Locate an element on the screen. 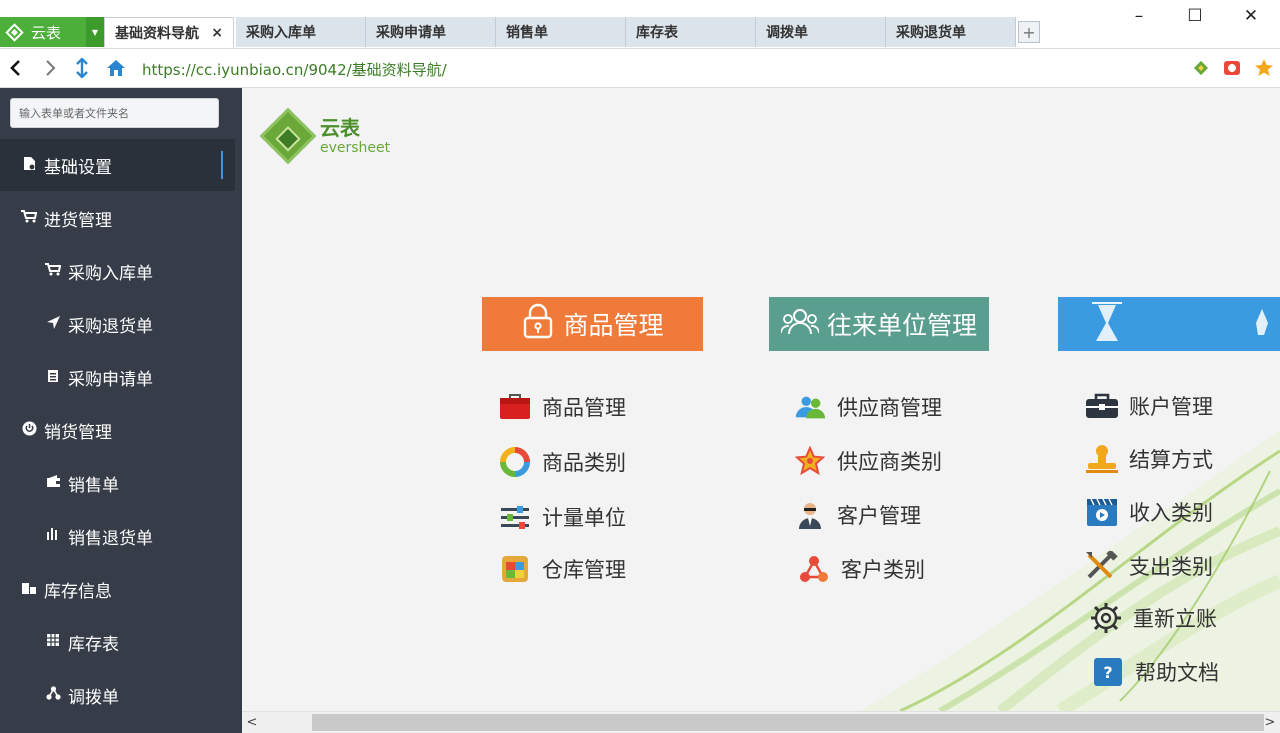 This screenshot has height=733, width=1280. video-icon is located at coordinates (1102, 512).